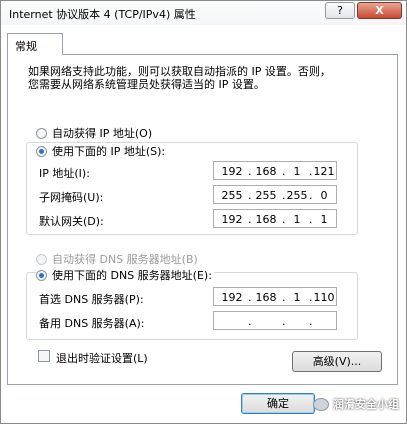 The width and height of the screenshot is (407, 424). Describe the element at coordinates (102, 358) in the screenshot. I see `validate-on-exit-label: 退出时验证设置(L)` at that location.